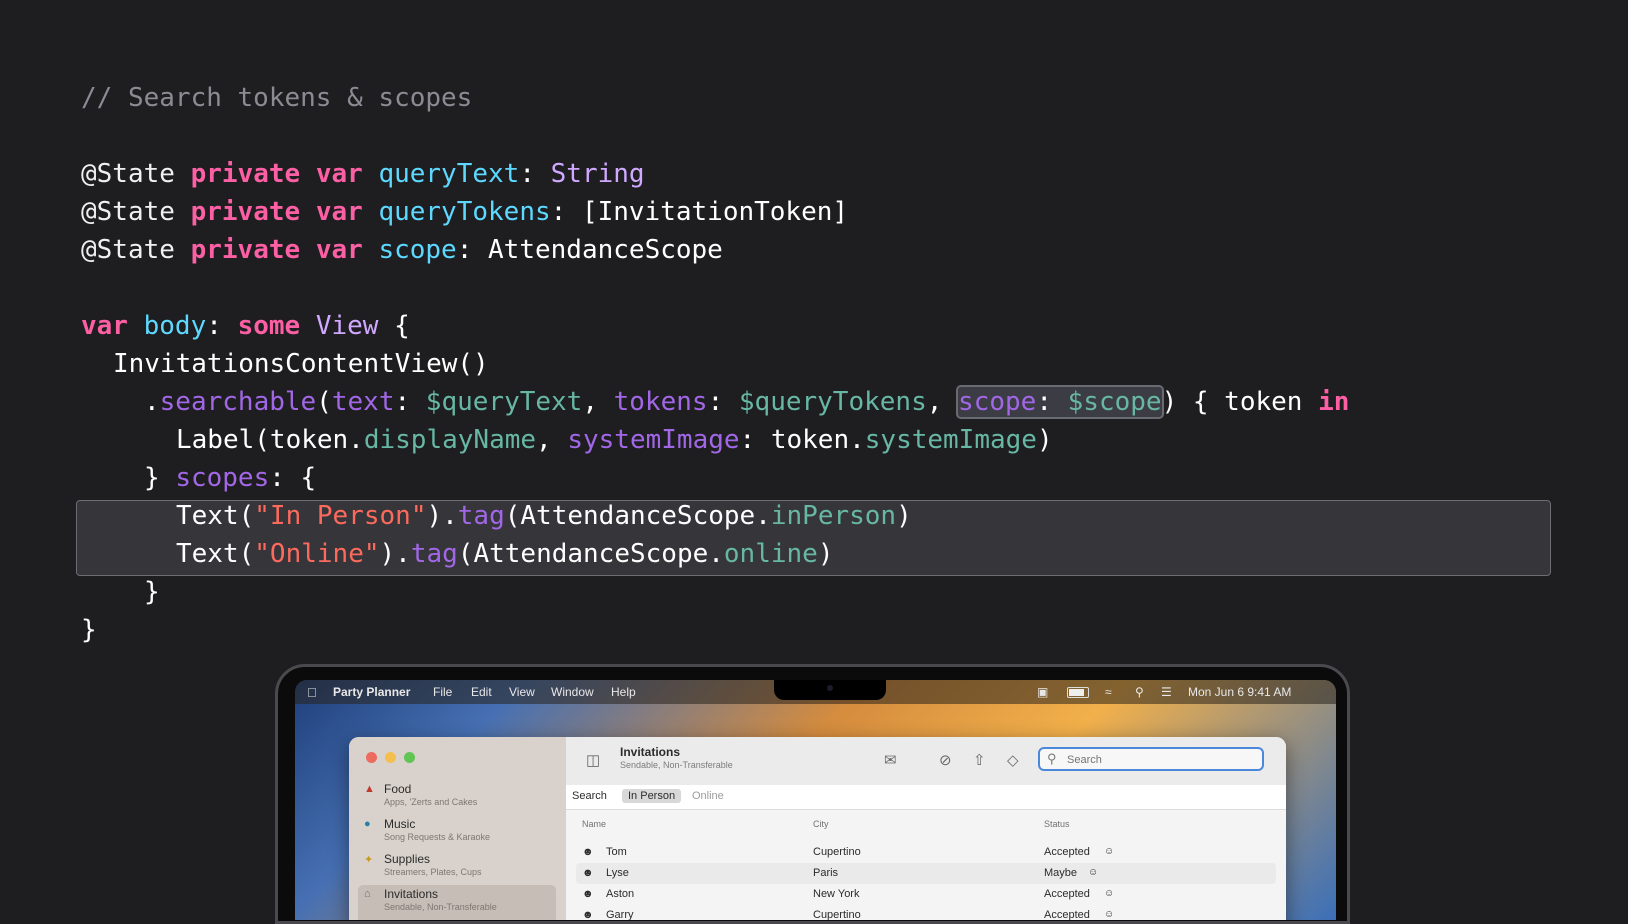  What do you see at coordinates (522, 692) in the screenshot?
I see `menu-view: View` at bounding box center [522, 692].